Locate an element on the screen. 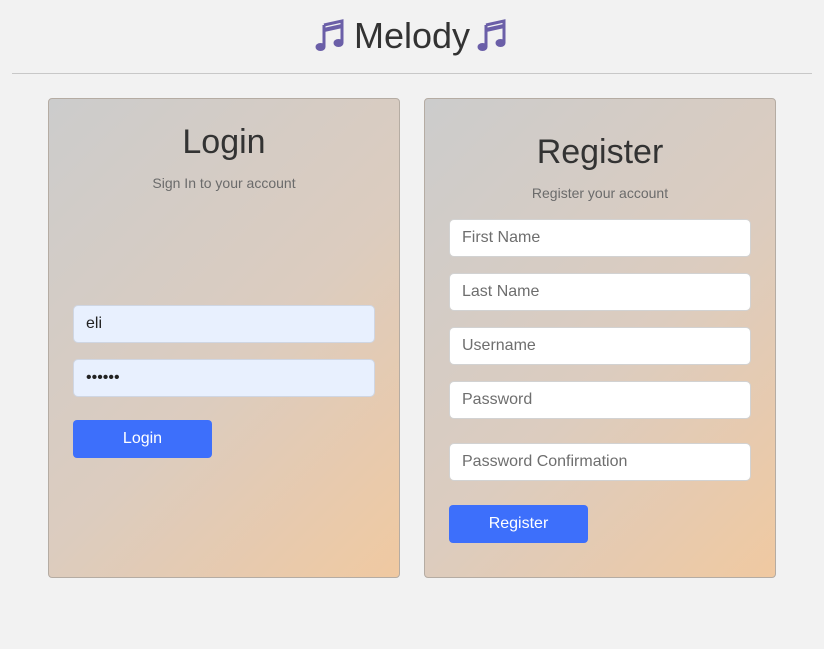 This screenshot has width=824, height=649. first-name-input is located at coordinates (600, 238).